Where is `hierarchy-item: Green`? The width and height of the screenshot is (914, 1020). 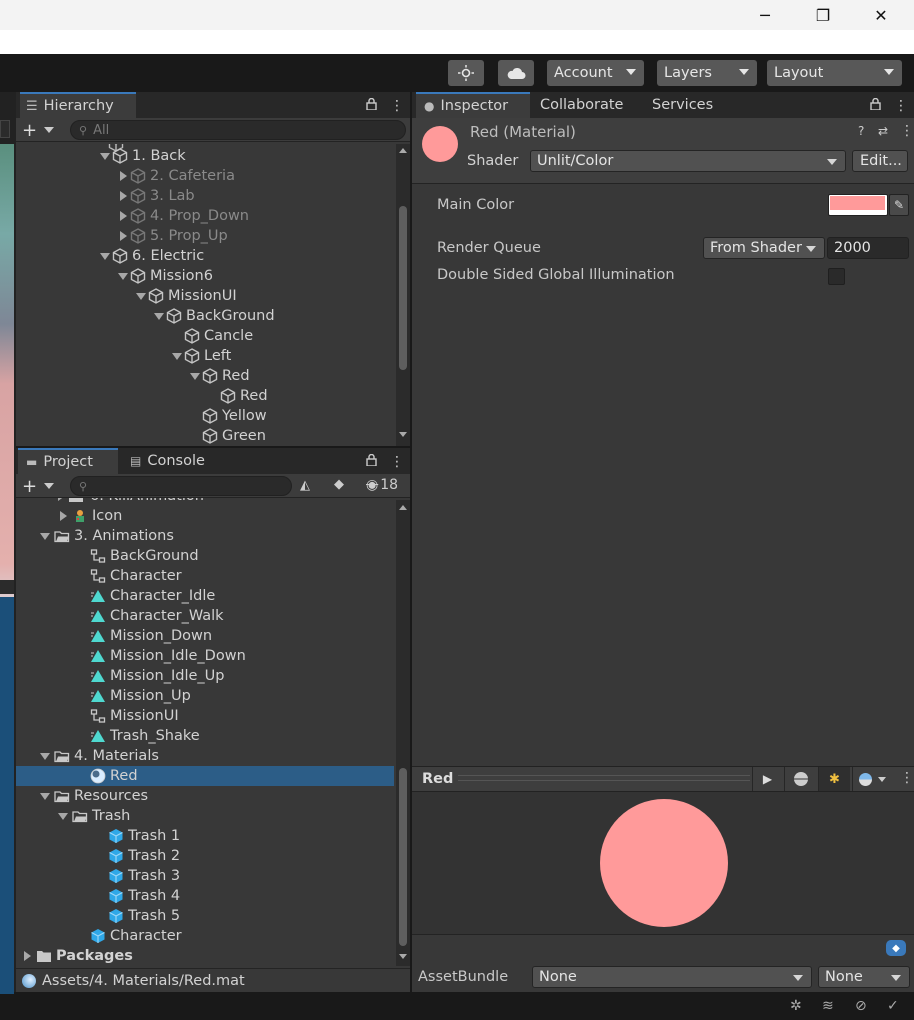
hierarchy-item: Green is located at coordinates (227, 436).